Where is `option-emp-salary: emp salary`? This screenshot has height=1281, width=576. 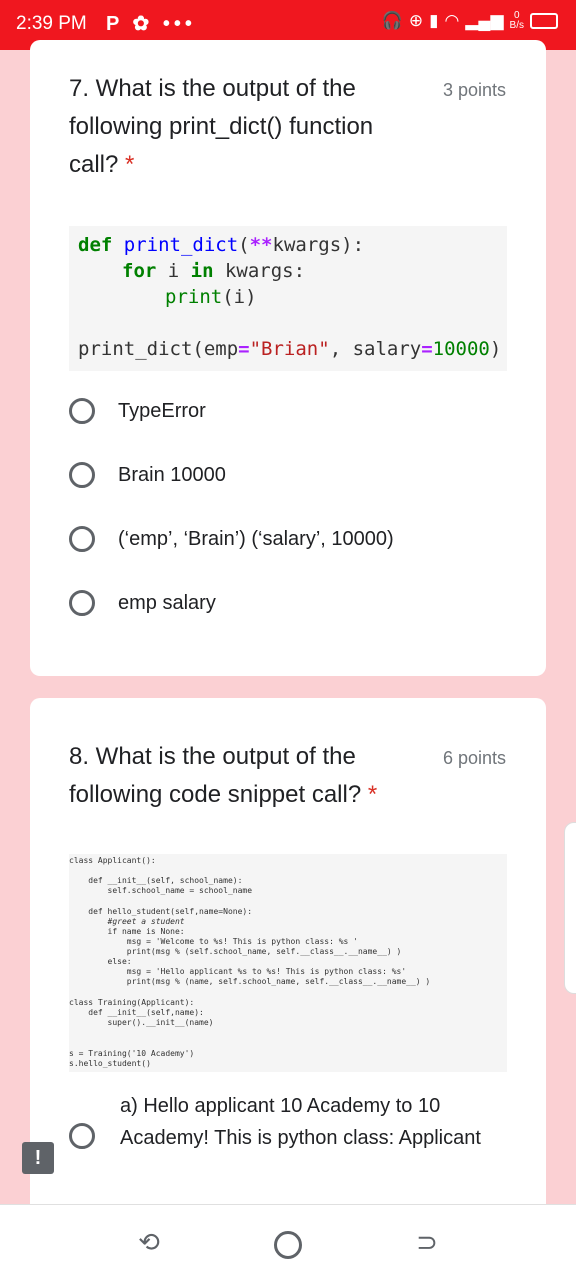
option-emp-salary: emp salary is located at coordinates (142, 603).